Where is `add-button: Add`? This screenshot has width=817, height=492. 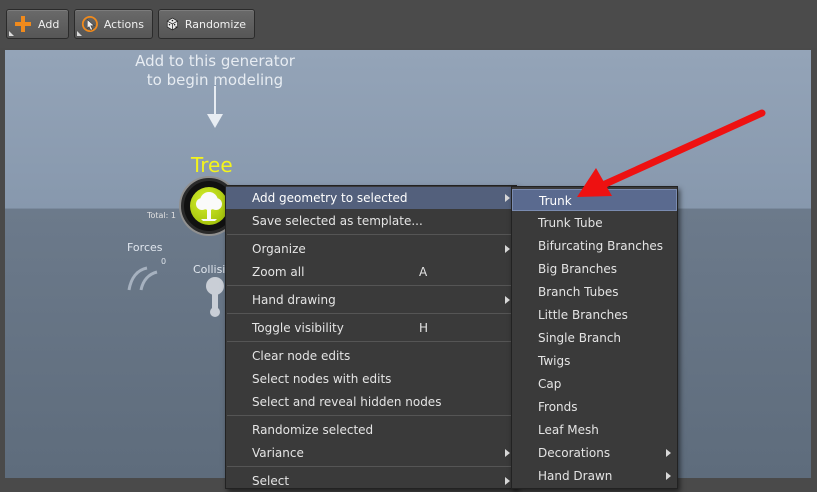
add-button: Add is located at coordinates (37, 24).